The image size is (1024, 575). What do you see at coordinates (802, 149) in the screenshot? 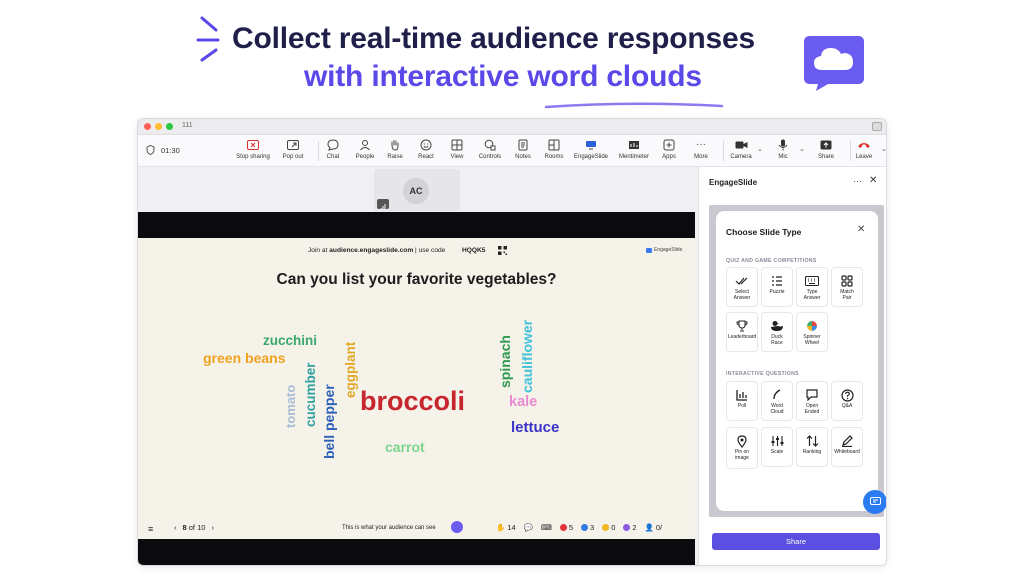
I see `mic-chevron-down-icon: ⌄` at bounding box center [802, 149].